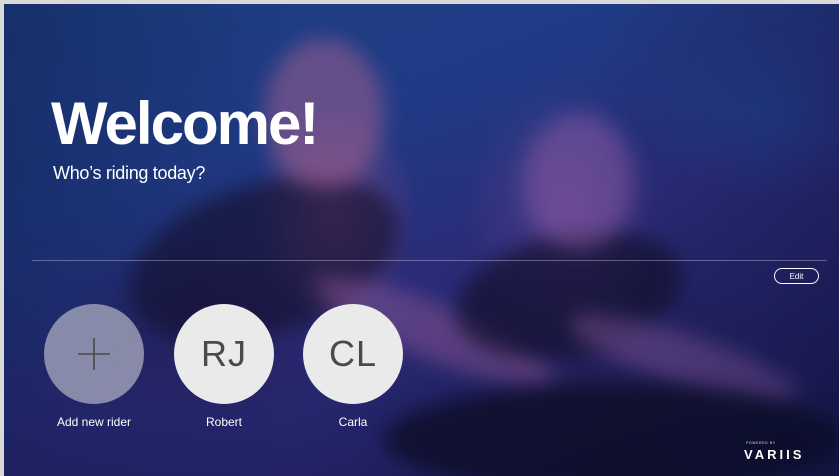 This screenshot has width=839, height=476. What do you see at coordinates (94, 422) in the screenshot?
I see `rider-name: Add new rider` at bounding box center [94, 422].